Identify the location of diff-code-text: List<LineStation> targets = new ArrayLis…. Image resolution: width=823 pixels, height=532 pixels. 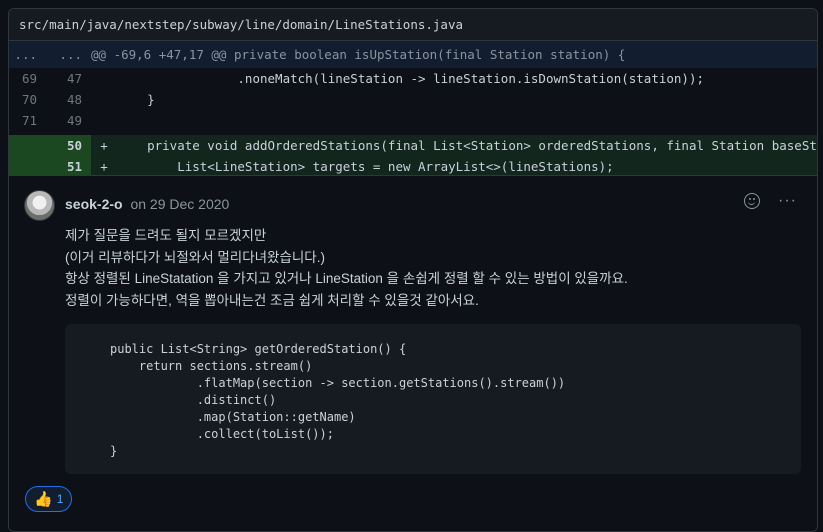
(365, 166).